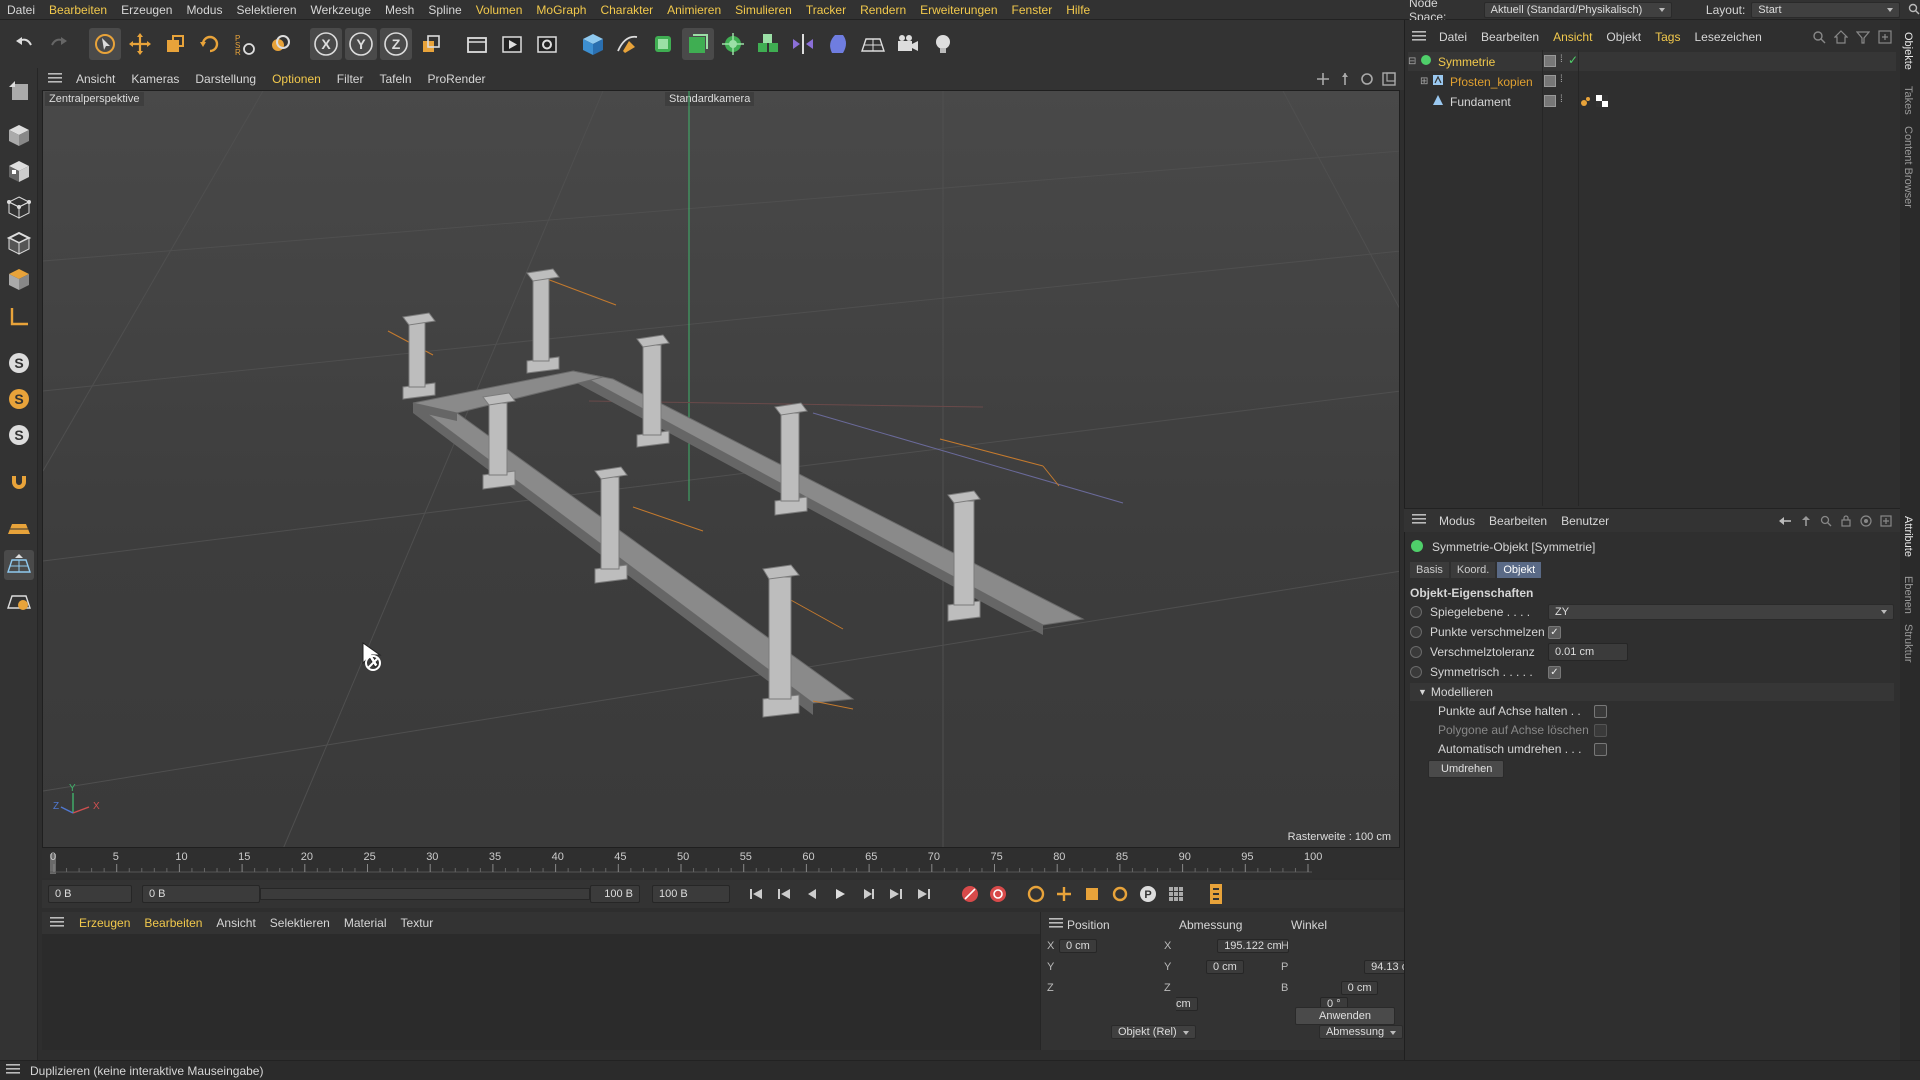 The width and height of the screenshot is (1920, 1080). I want to click on position-z-field: 0 cm, so click(1359, 988).